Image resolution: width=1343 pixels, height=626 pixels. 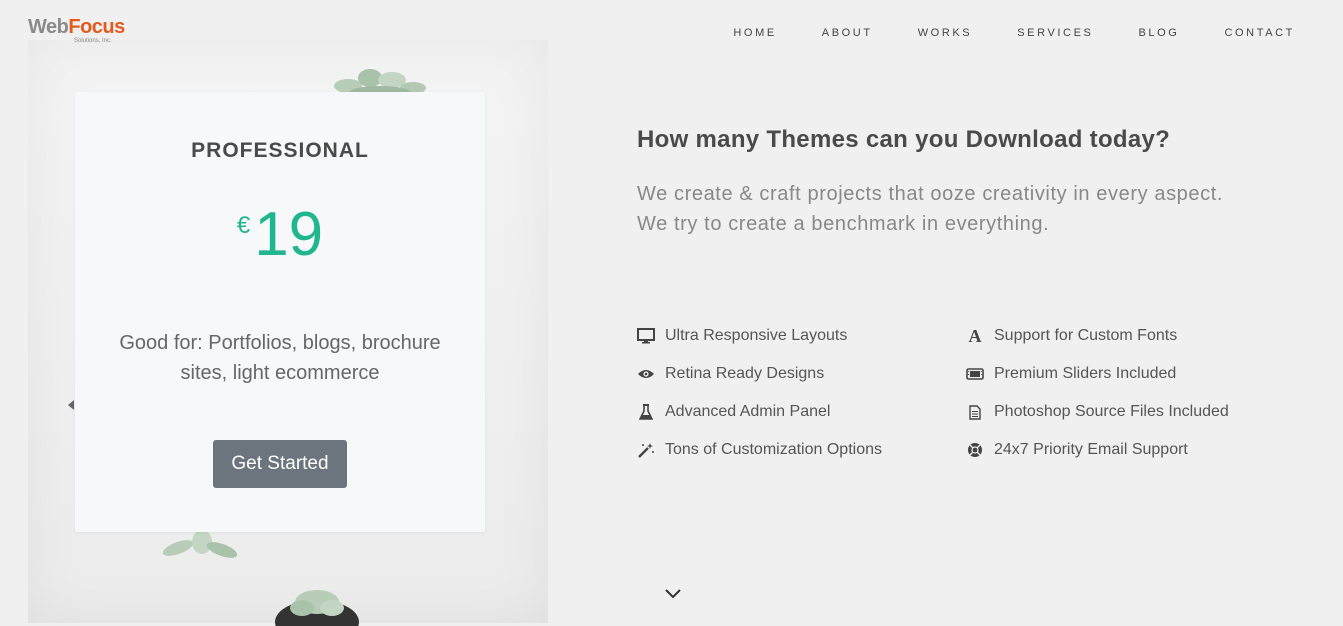 I want to click on magic-wand-icon, so click(x=646, y=450).